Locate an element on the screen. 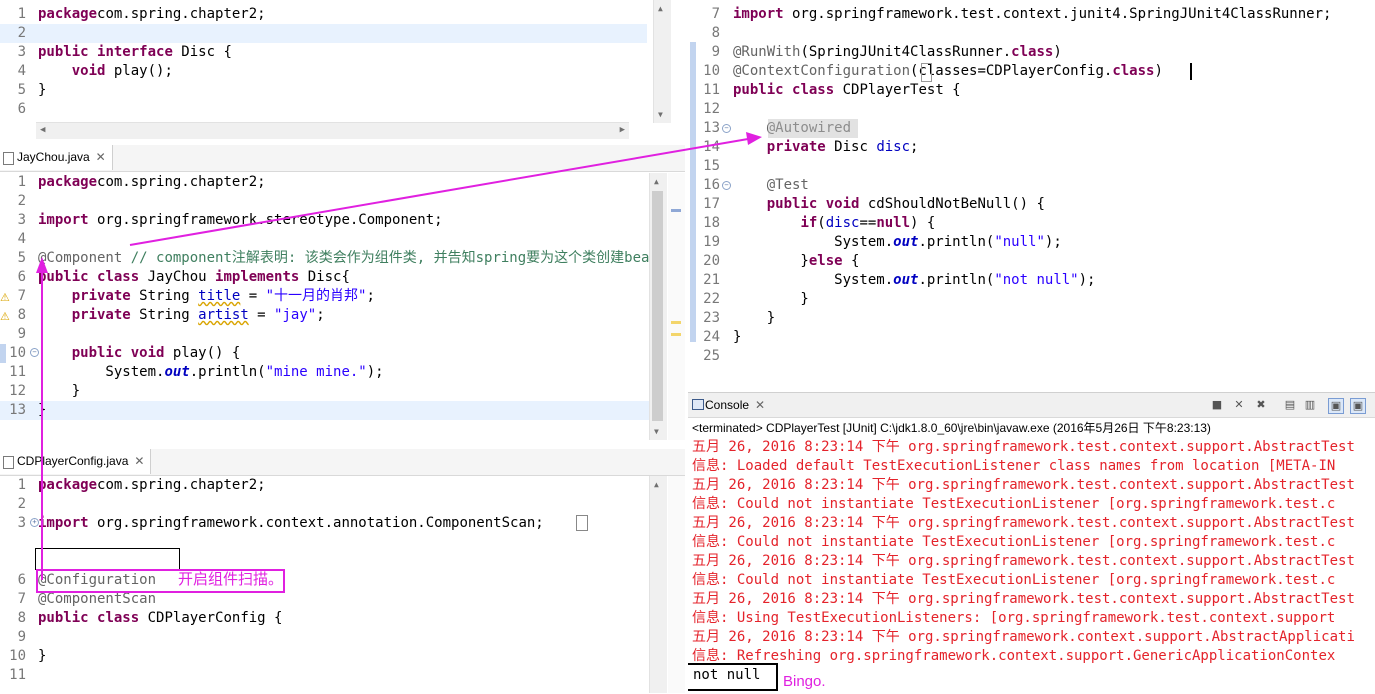 The width and height of the screenshot is (1375, 694). code-token: CDPlayerConfig { is located at coordinates (211, 618).